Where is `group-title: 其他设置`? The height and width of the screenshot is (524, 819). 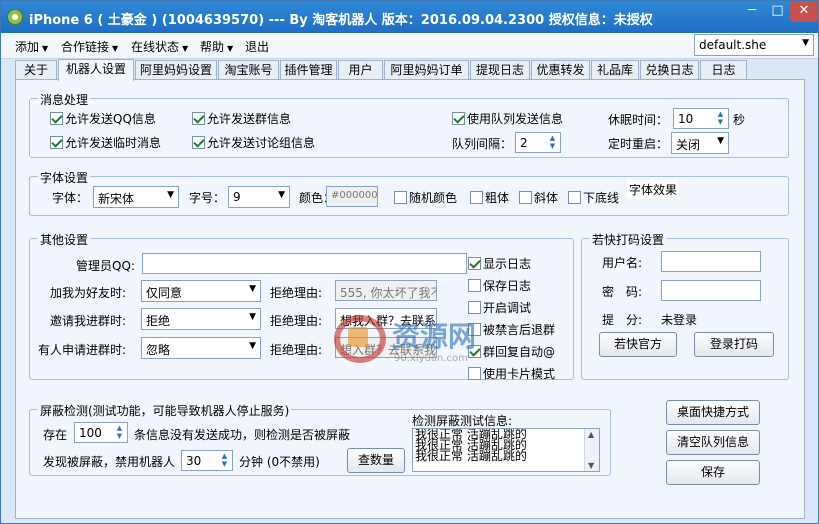 group-title: 其他设置 is located at coordinates (64, 239).